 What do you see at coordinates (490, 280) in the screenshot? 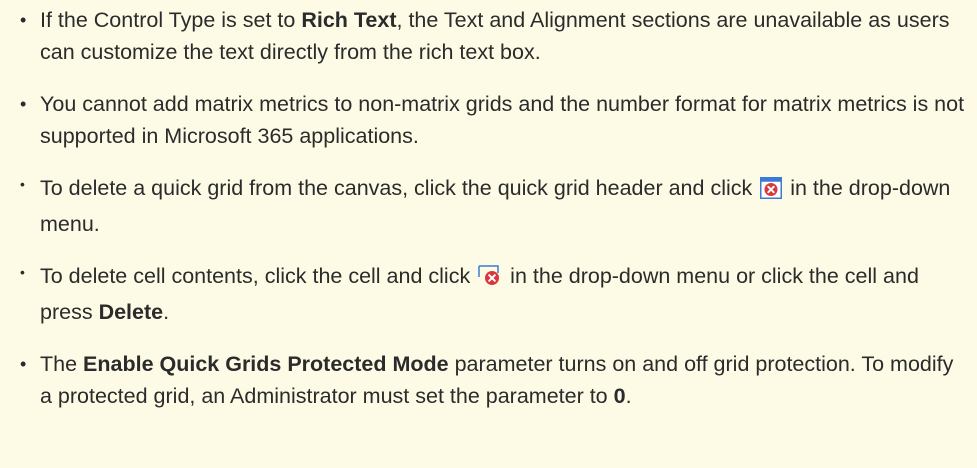
I see `clear-cell-icon` at bounding box center [490, 280].